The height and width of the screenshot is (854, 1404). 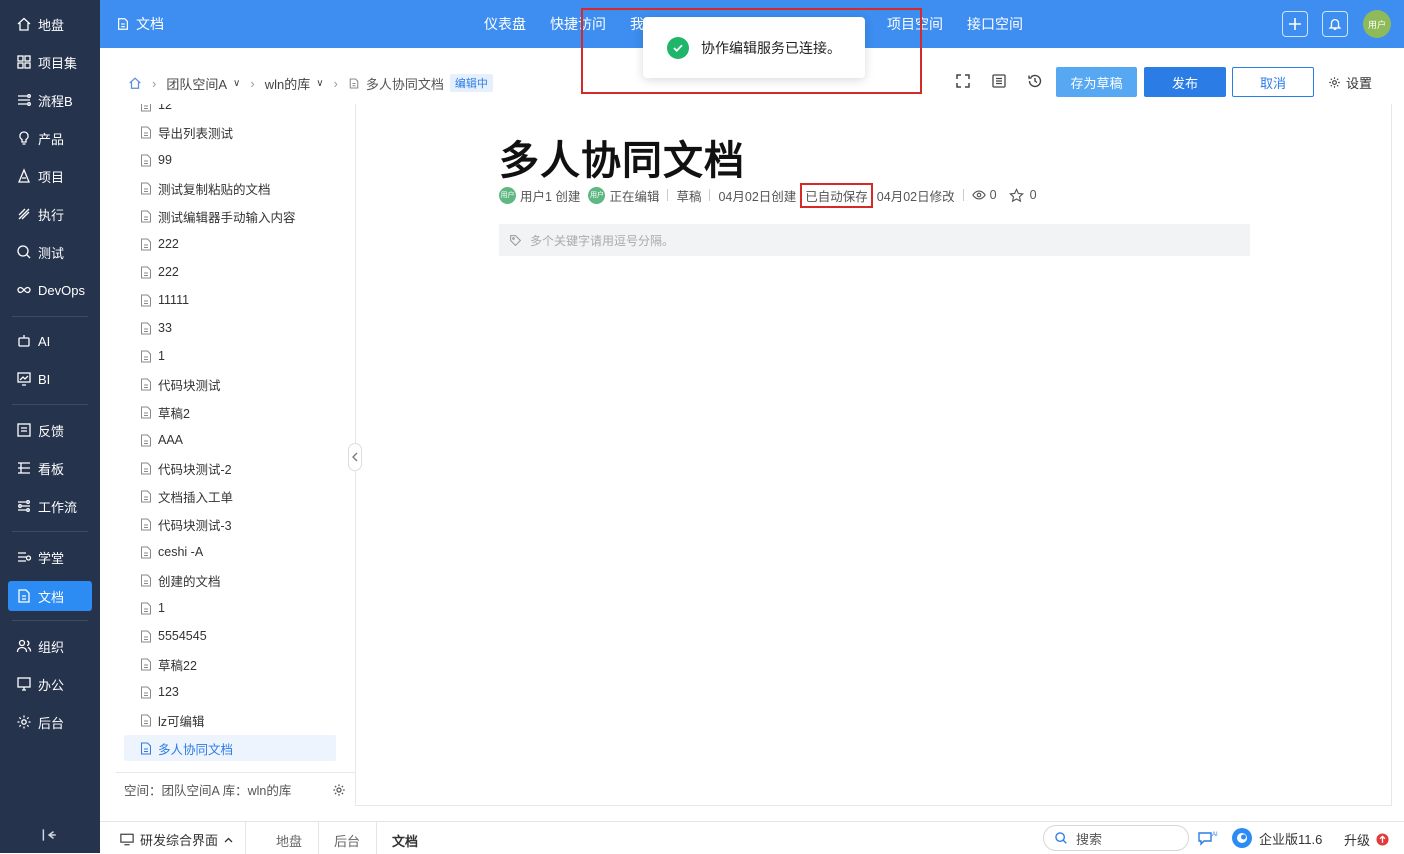 What do you see at coordinates (1116, 838) in the screenshot?
I see `search-input: 搜索` at bounding box center [1116, 838].